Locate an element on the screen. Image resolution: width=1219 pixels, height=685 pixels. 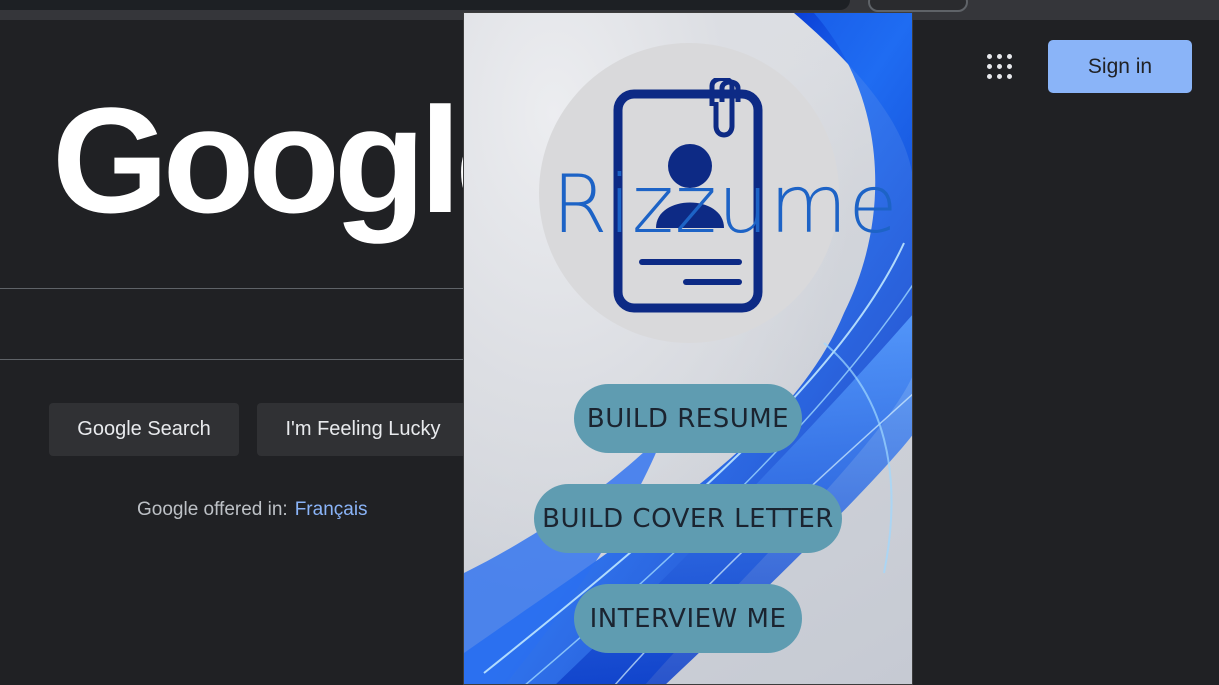
brand-name: Rizzume is located at coordinates (725, 204).